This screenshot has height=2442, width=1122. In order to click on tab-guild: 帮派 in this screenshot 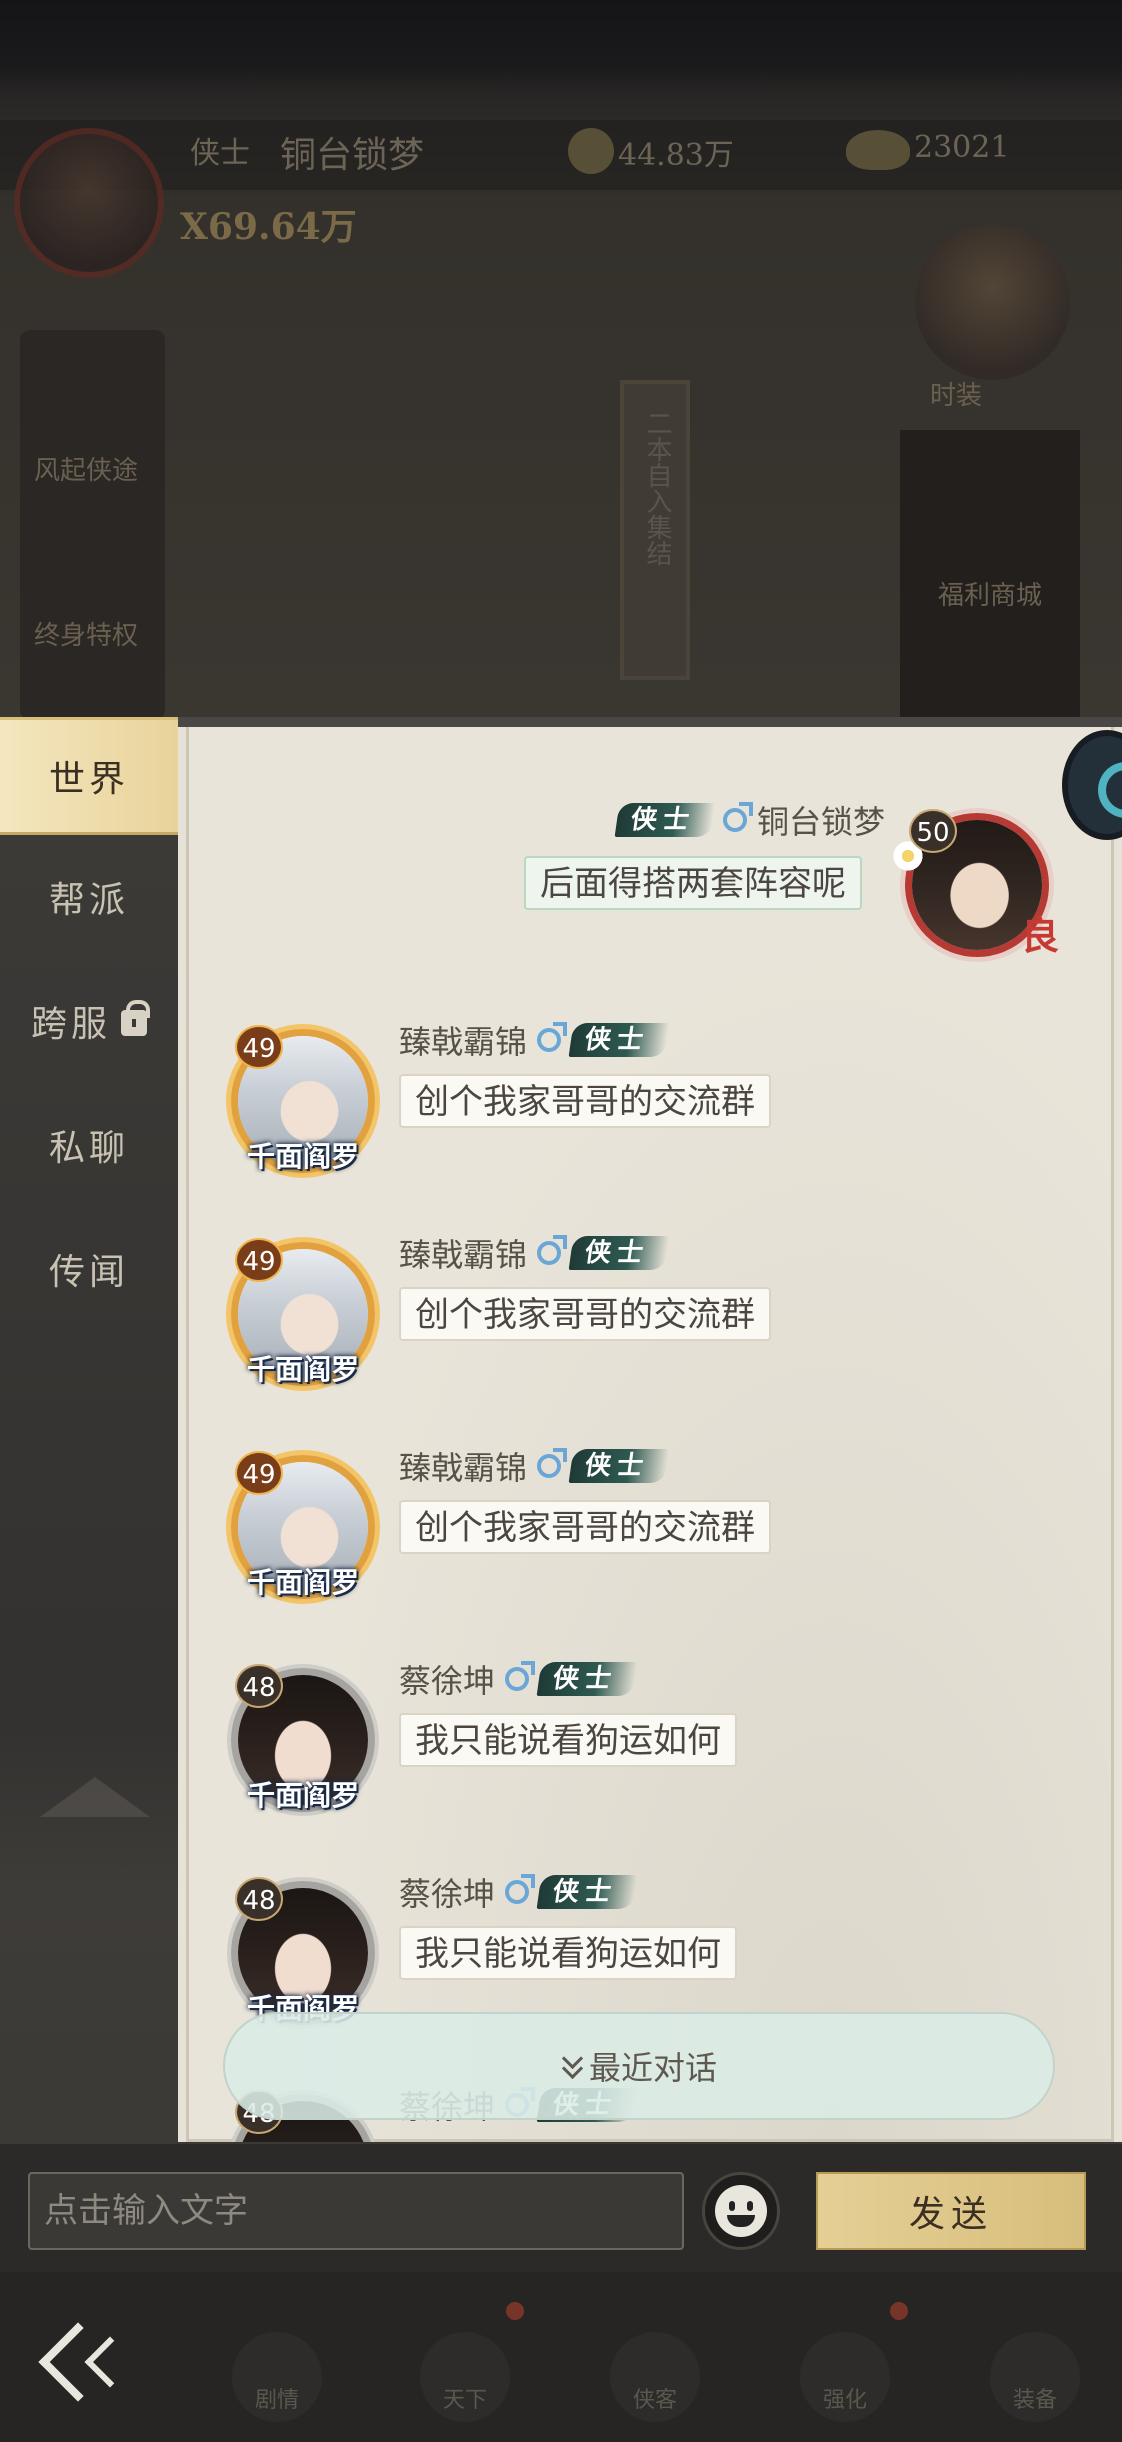, I will do `click(89, 897)`.